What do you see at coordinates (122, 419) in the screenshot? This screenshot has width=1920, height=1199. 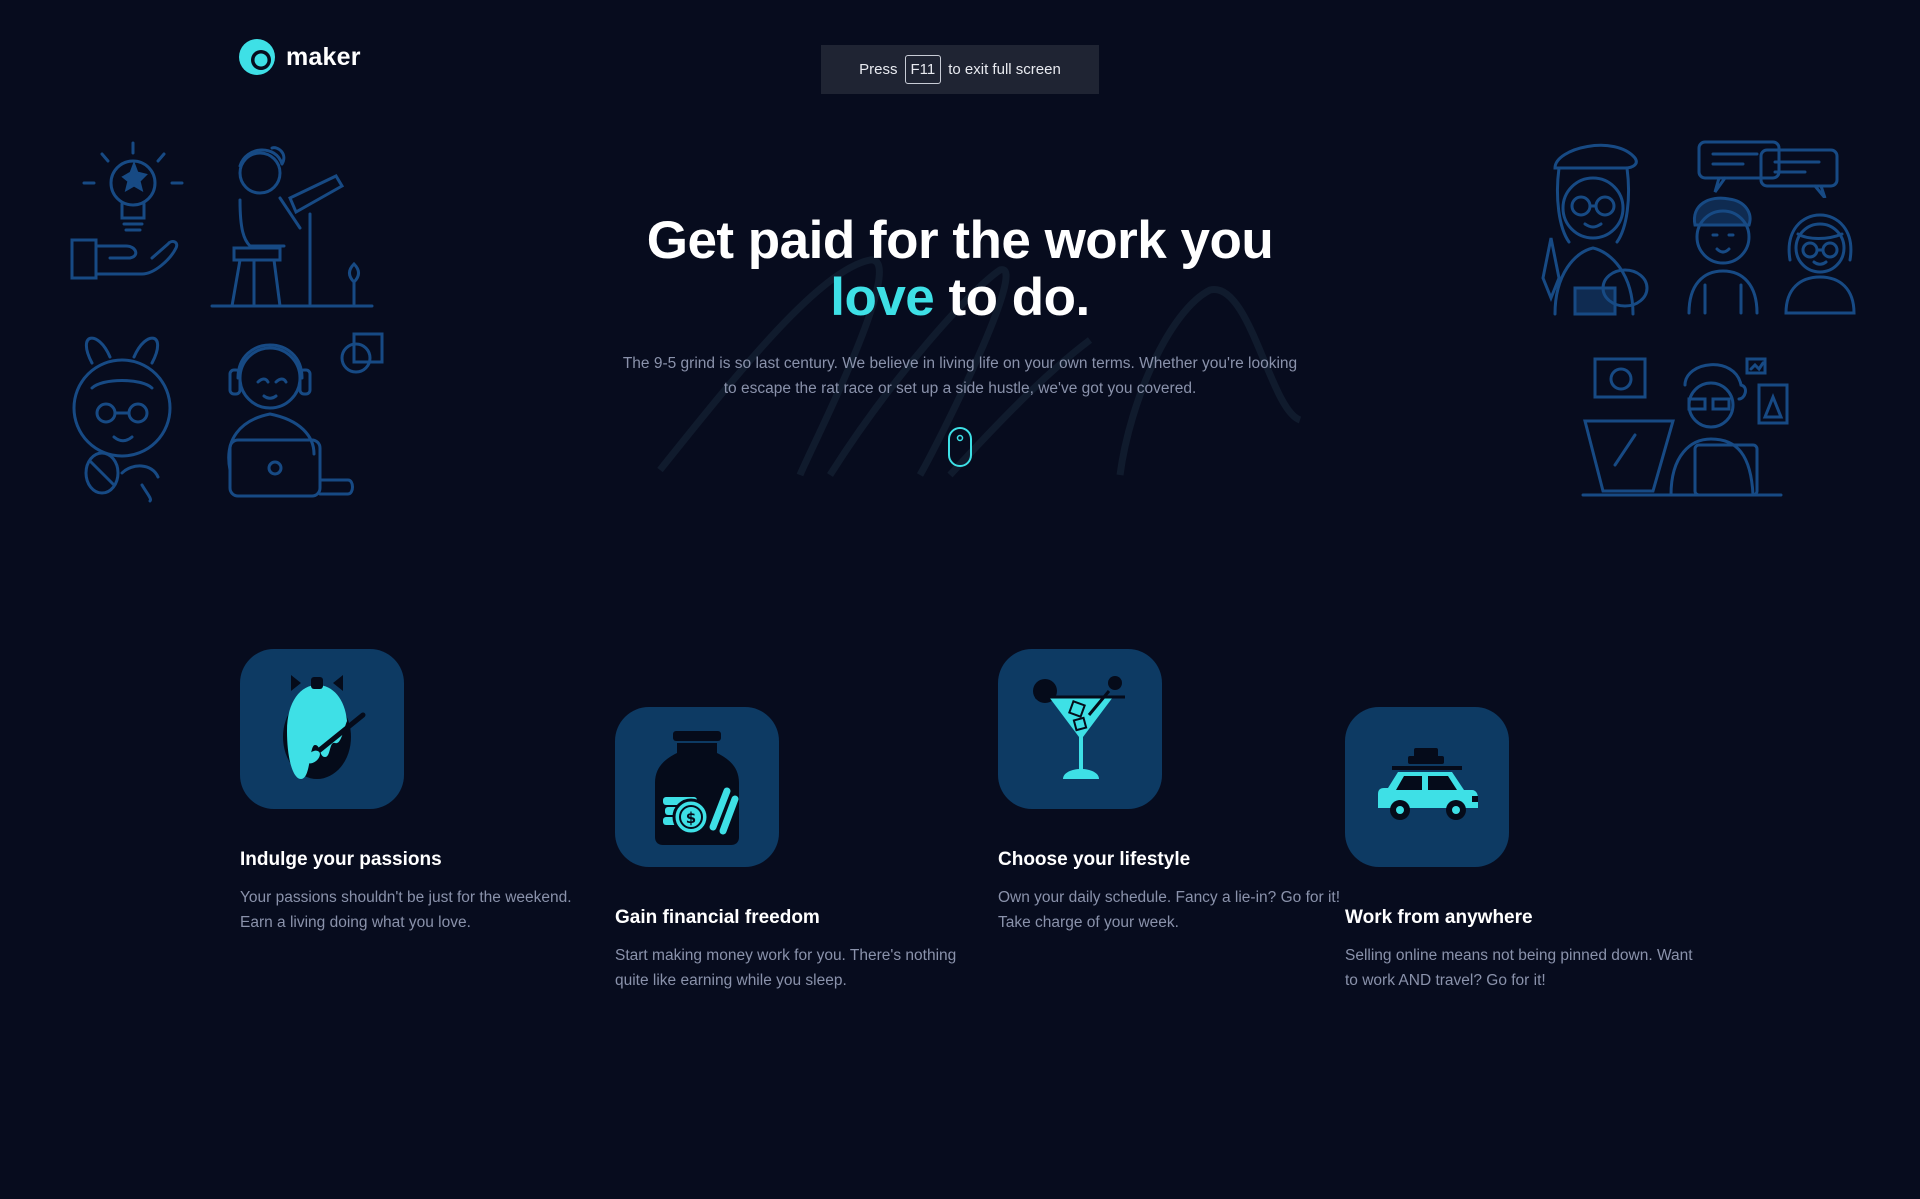 I see `bunny-costume-person-icon` at bounding box center [122, 419].